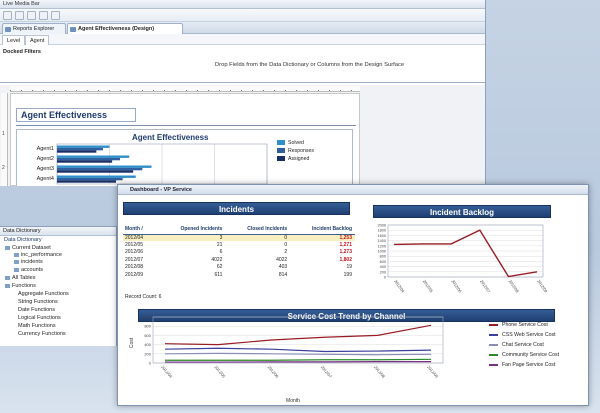  Describe the element at coordinates (239, 267) in the screenshot. I see `table-row: 2012/08 62 403 19` at that location.